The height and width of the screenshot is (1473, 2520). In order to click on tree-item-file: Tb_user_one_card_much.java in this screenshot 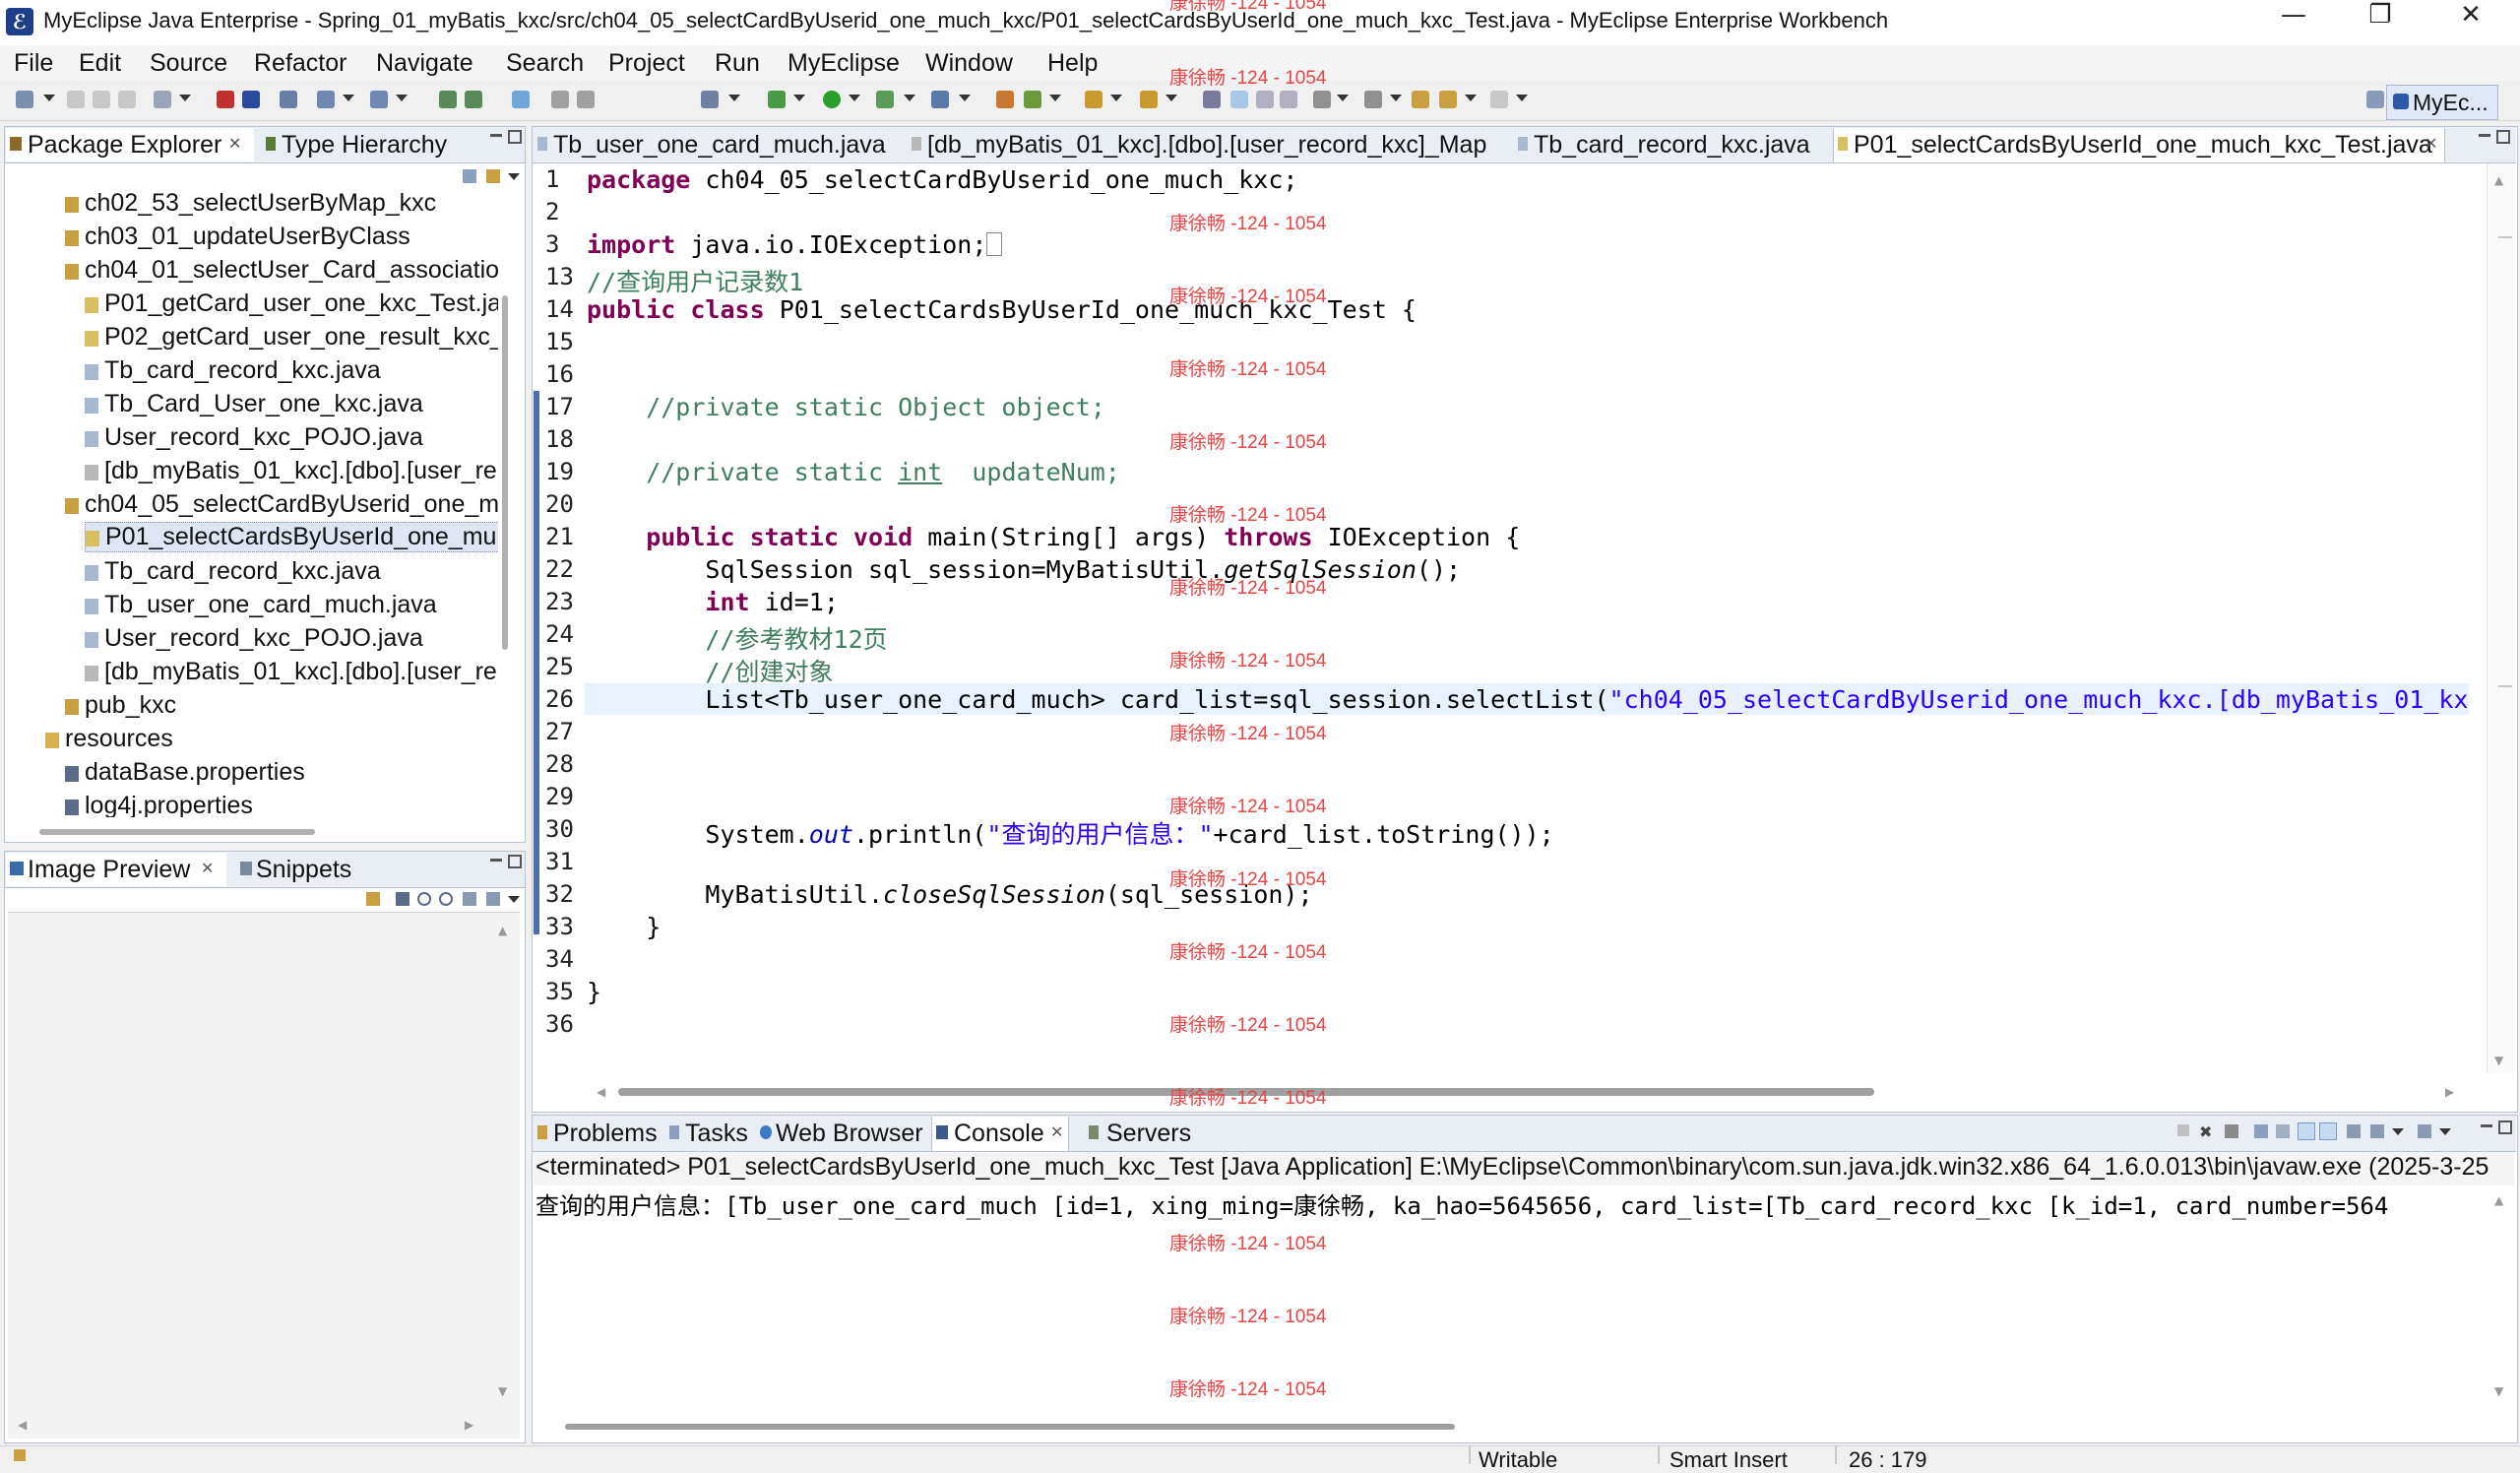, I will do `click(261, 605)`.